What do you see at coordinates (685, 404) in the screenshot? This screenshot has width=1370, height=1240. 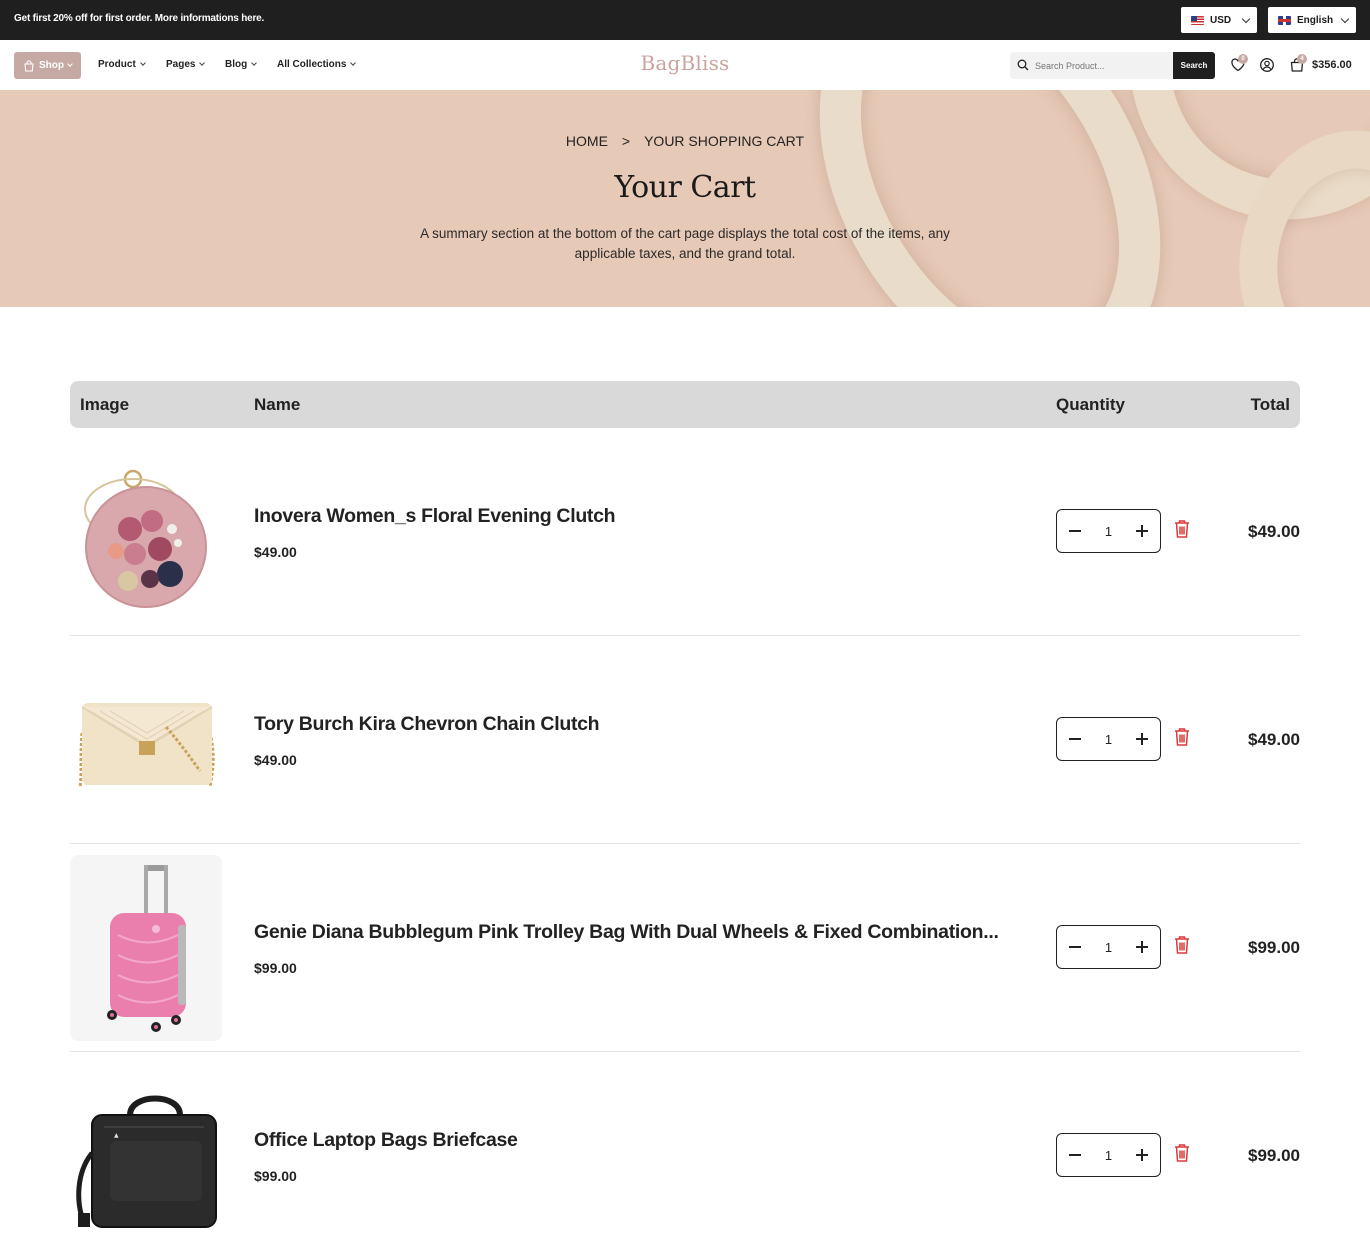 I see `cart-table-header: Image Name Quantity Total` at bounding box center [685, 404].